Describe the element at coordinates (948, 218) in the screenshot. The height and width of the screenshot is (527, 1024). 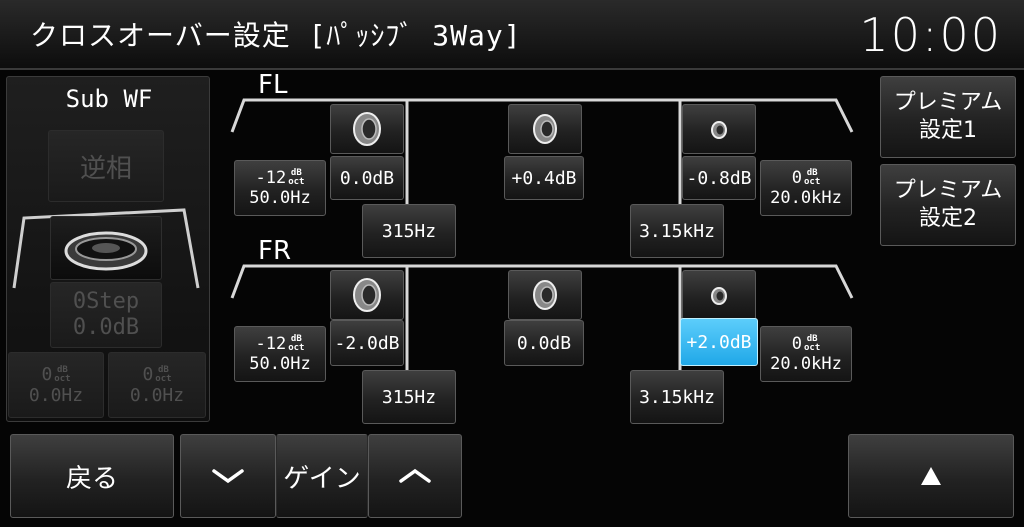
I see `premium-setting-2-line2: 設定2` at that location.